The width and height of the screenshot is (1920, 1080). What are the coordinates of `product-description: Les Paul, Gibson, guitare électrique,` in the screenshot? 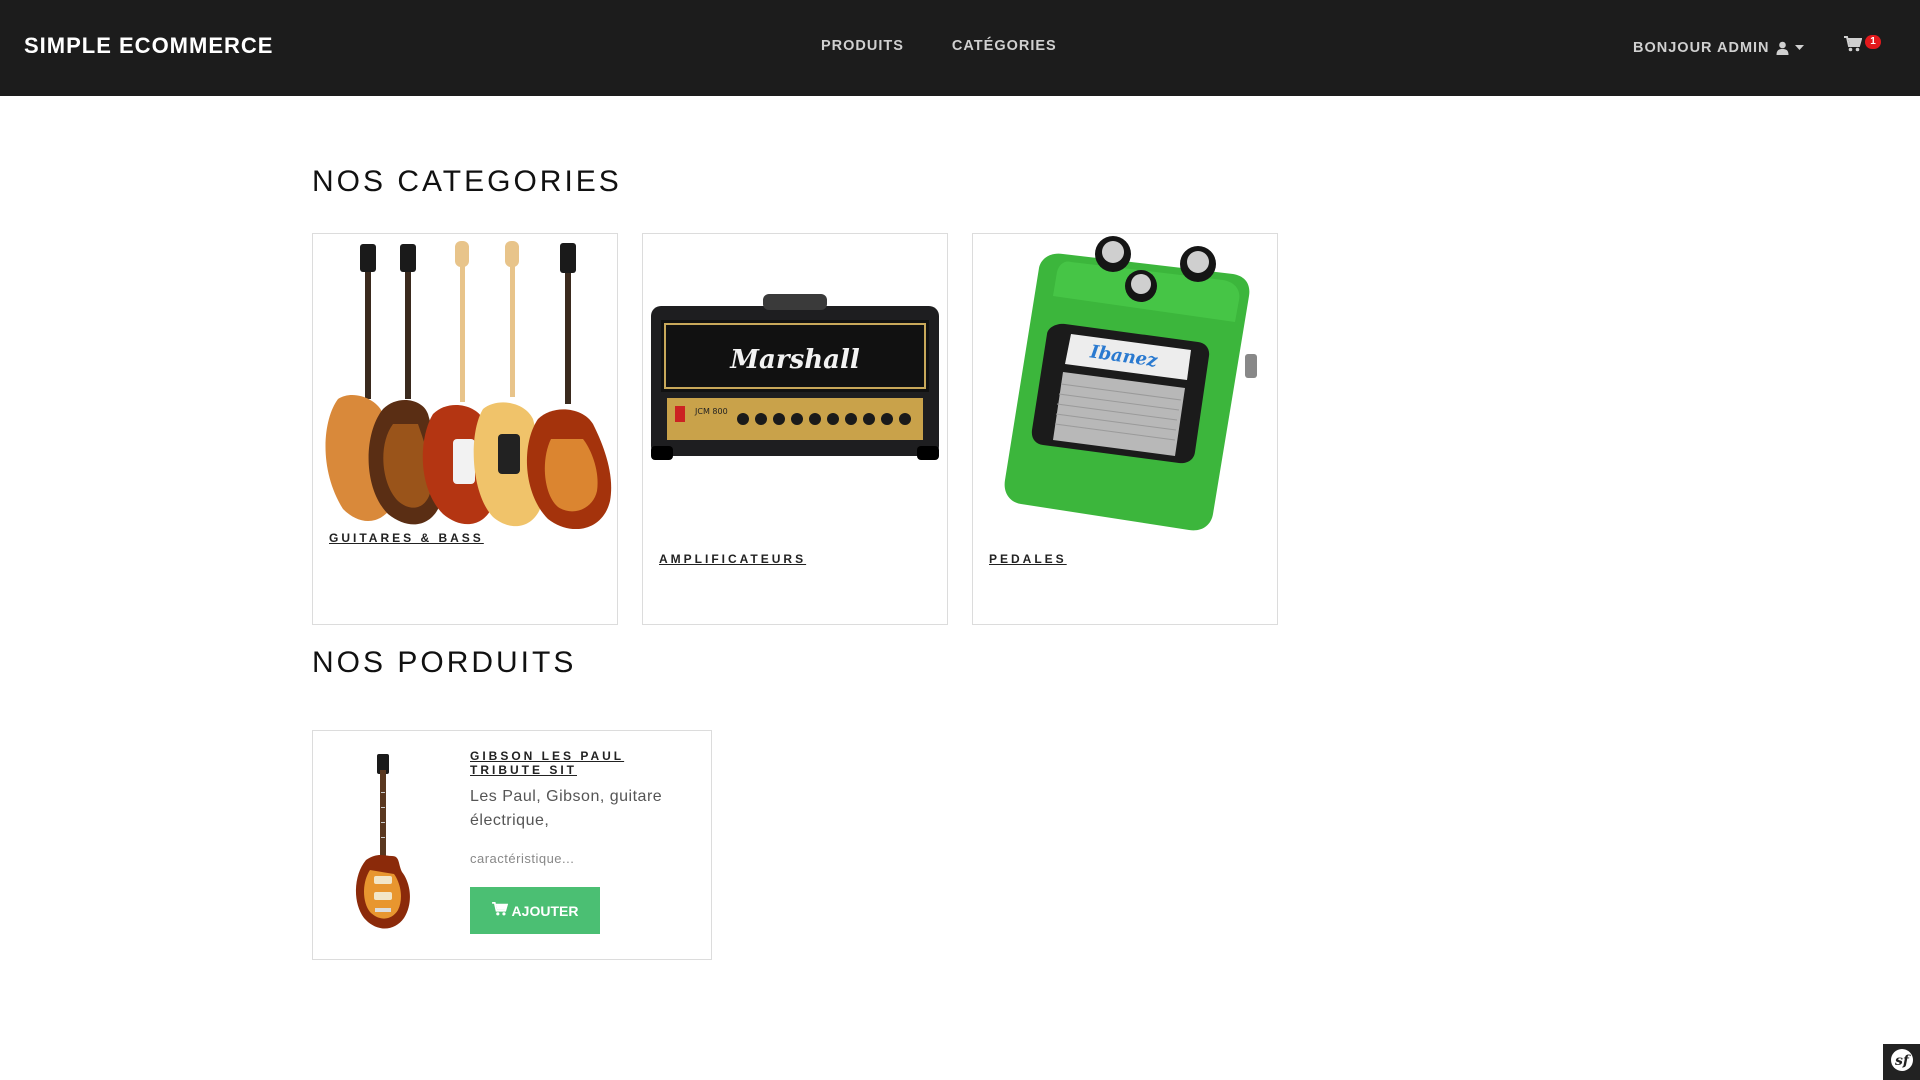 It's located at (566, 808).